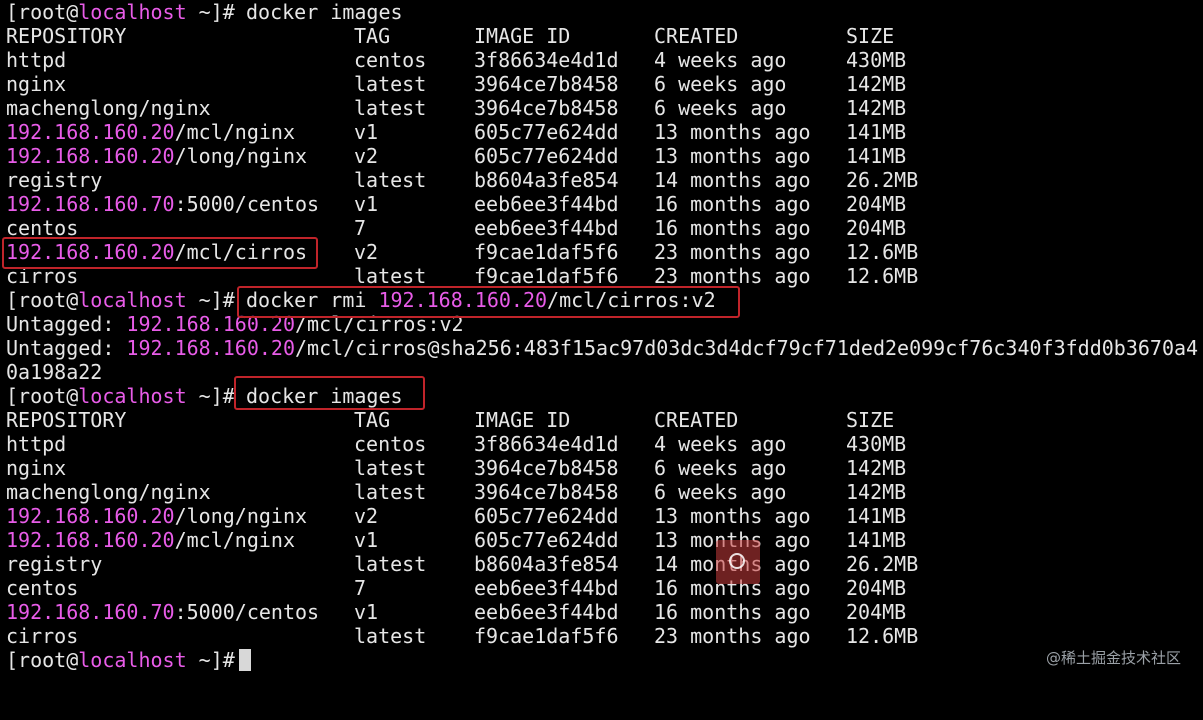 The width and height of the screenshot is (1203, 720). What do you see at coordinates (54, 372) in the screenshot?
I see `output-line: 0a198a22` at bounding box center [54, 372].